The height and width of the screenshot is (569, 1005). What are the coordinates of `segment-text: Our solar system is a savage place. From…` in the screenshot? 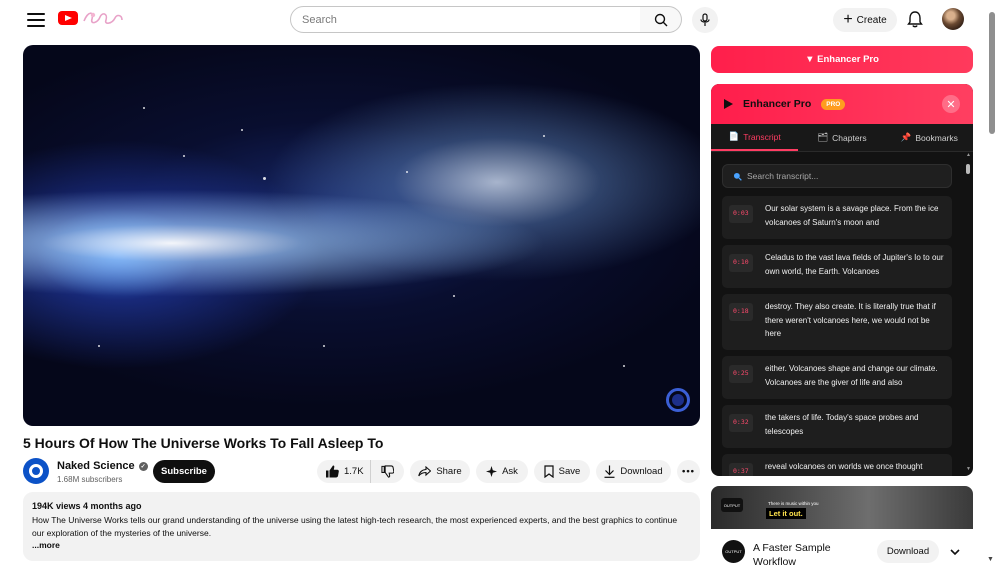 It's located at (852, 215).